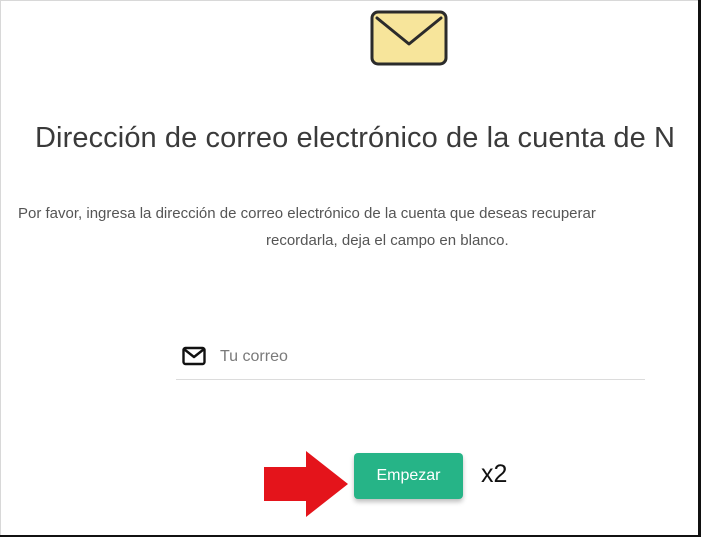 This screenshot has height=537, width=701. Describe the element at coordinates (387, 240) in the screenshot. I see `instructions-line-2: recordarla, deja el campo en blanco.` at that location.